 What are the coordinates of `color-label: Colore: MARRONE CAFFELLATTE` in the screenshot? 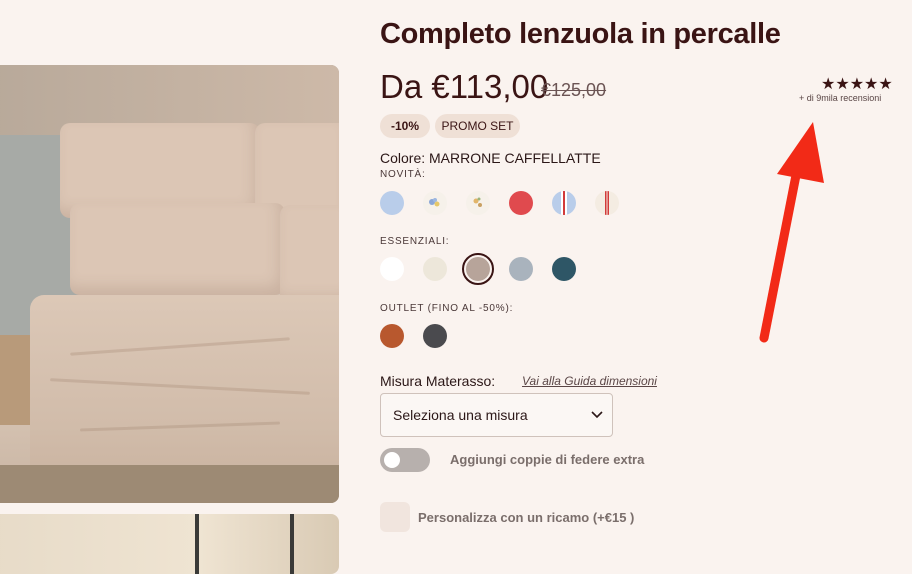 It's located at (490, 158).